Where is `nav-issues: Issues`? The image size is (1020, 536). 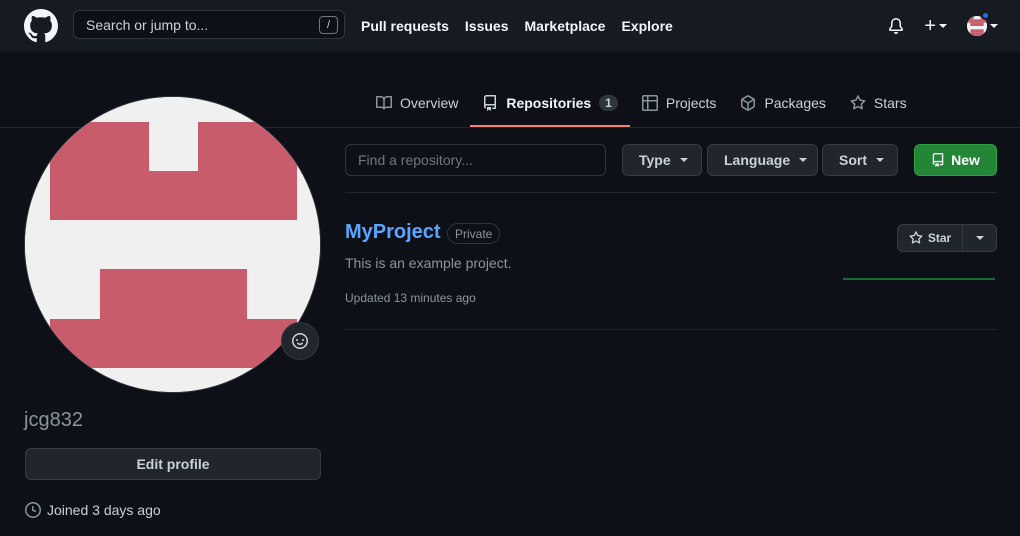
nav-issues: Issues is located at coordinates (487, 26).